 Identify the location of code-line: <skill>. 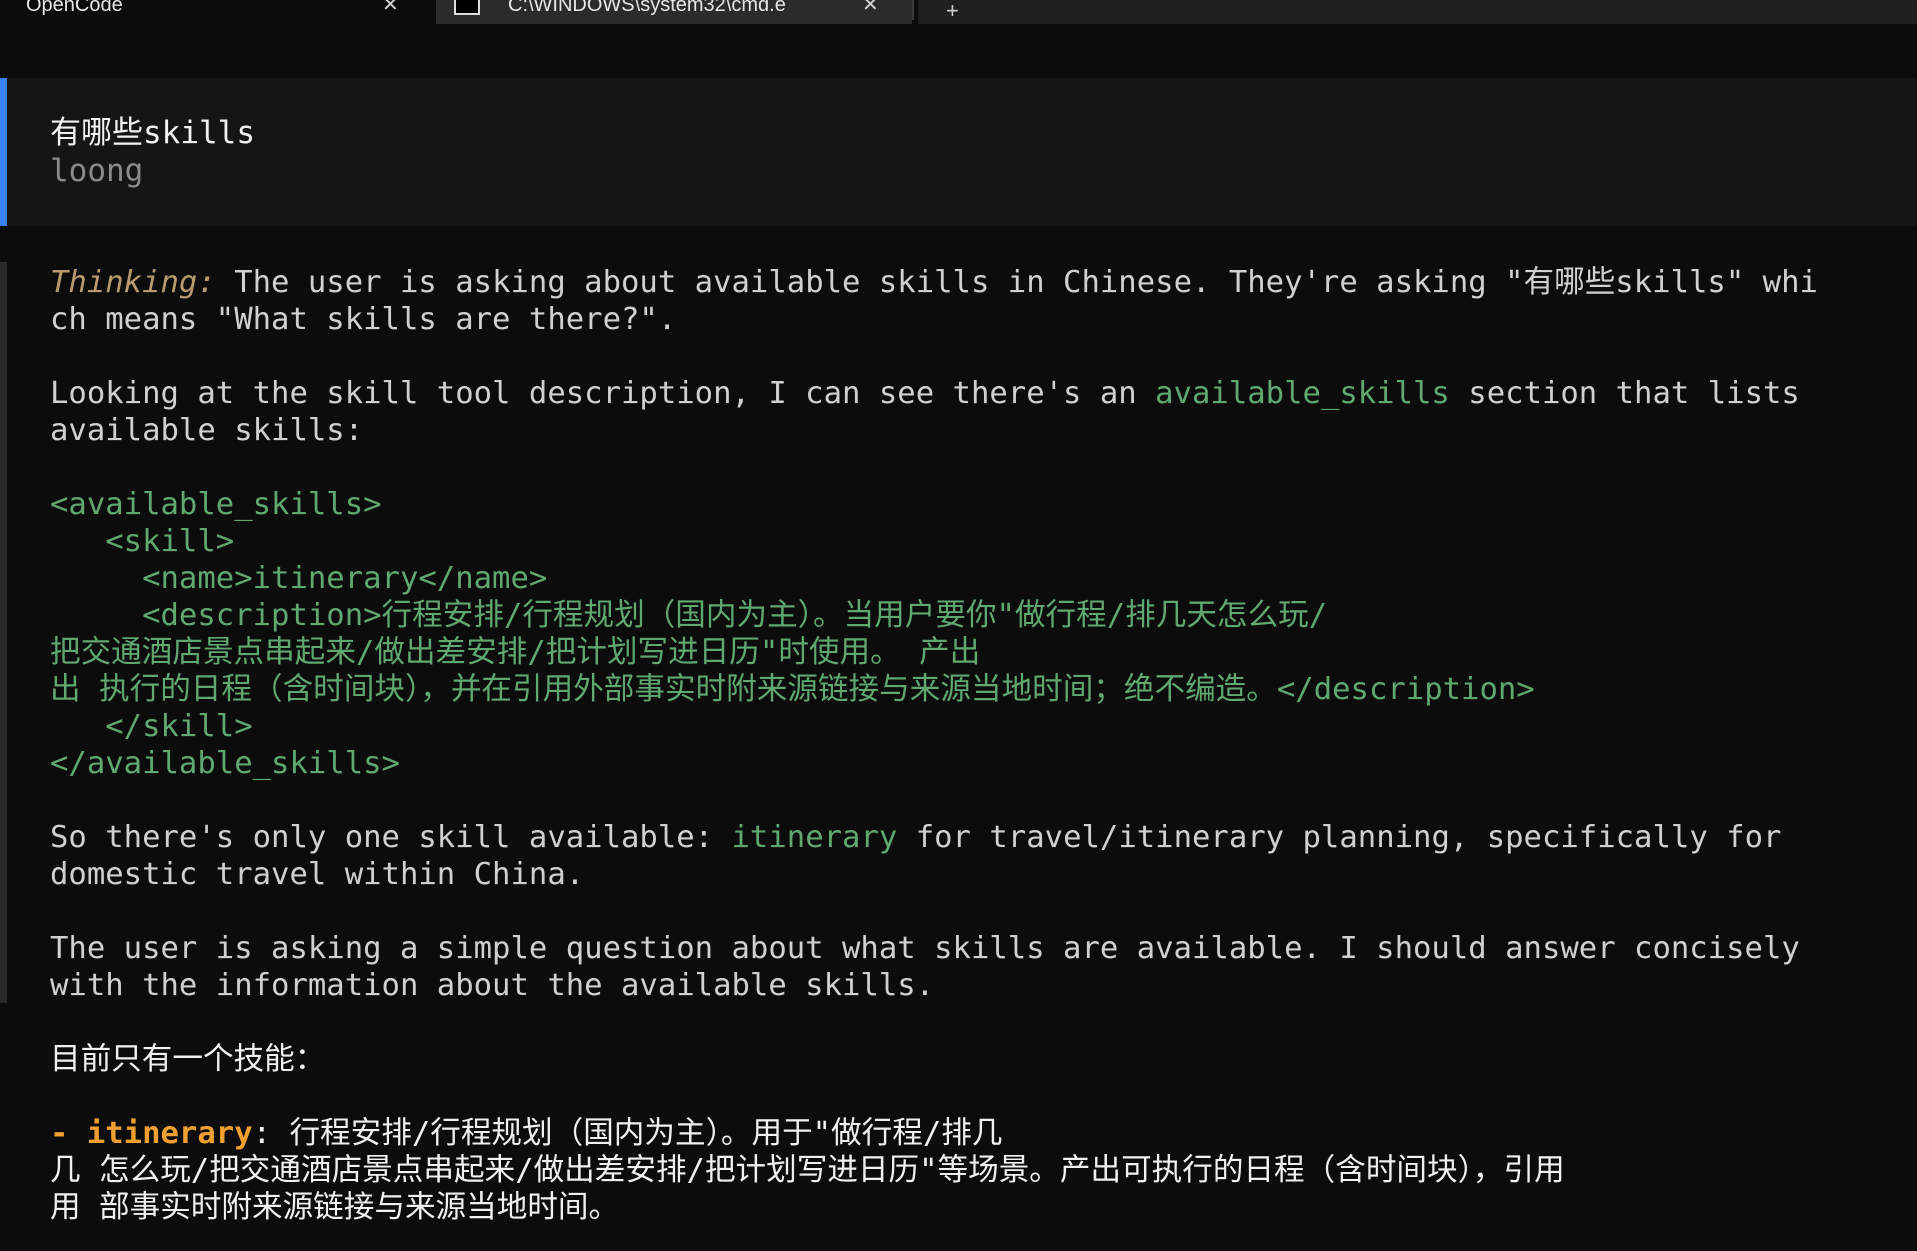
(142, 541).